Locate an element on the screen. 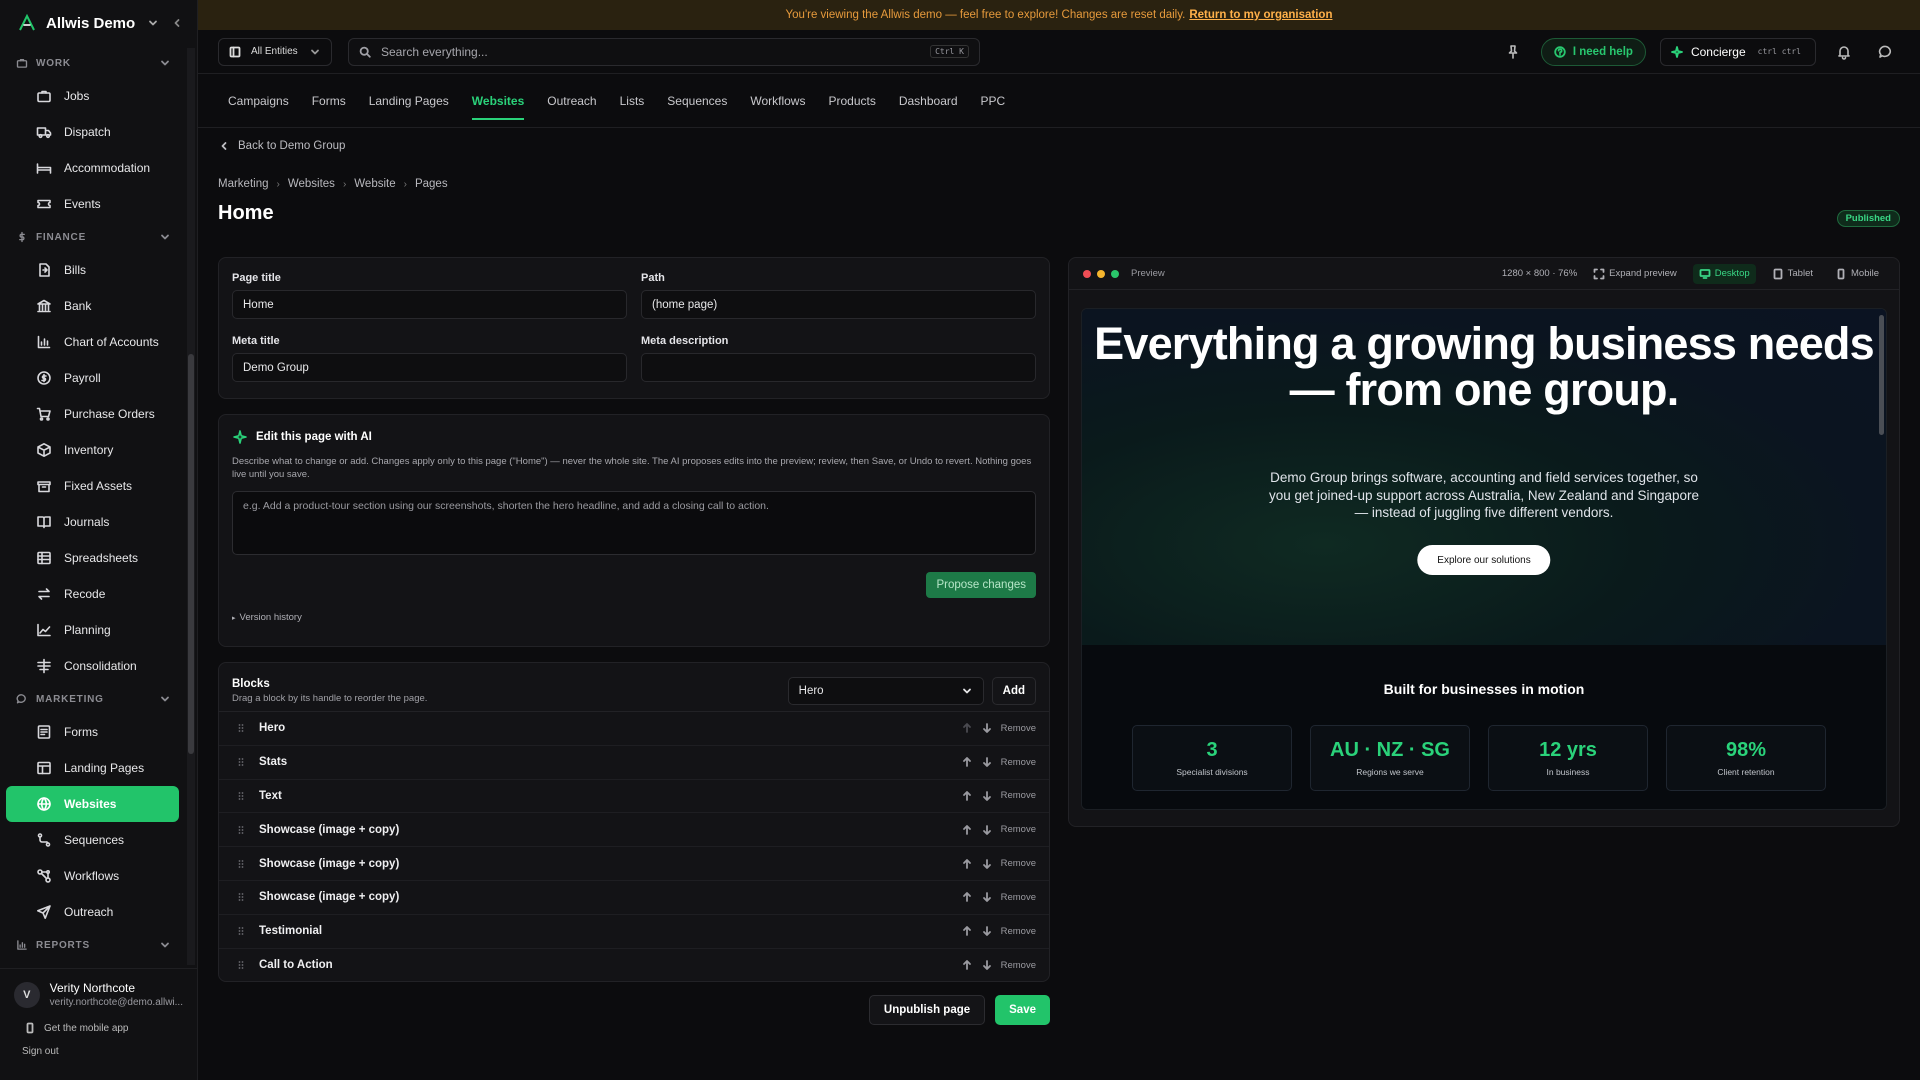  sidebar-item-fixed-assets: Fixed Assets is located at coordinates (92, 486).